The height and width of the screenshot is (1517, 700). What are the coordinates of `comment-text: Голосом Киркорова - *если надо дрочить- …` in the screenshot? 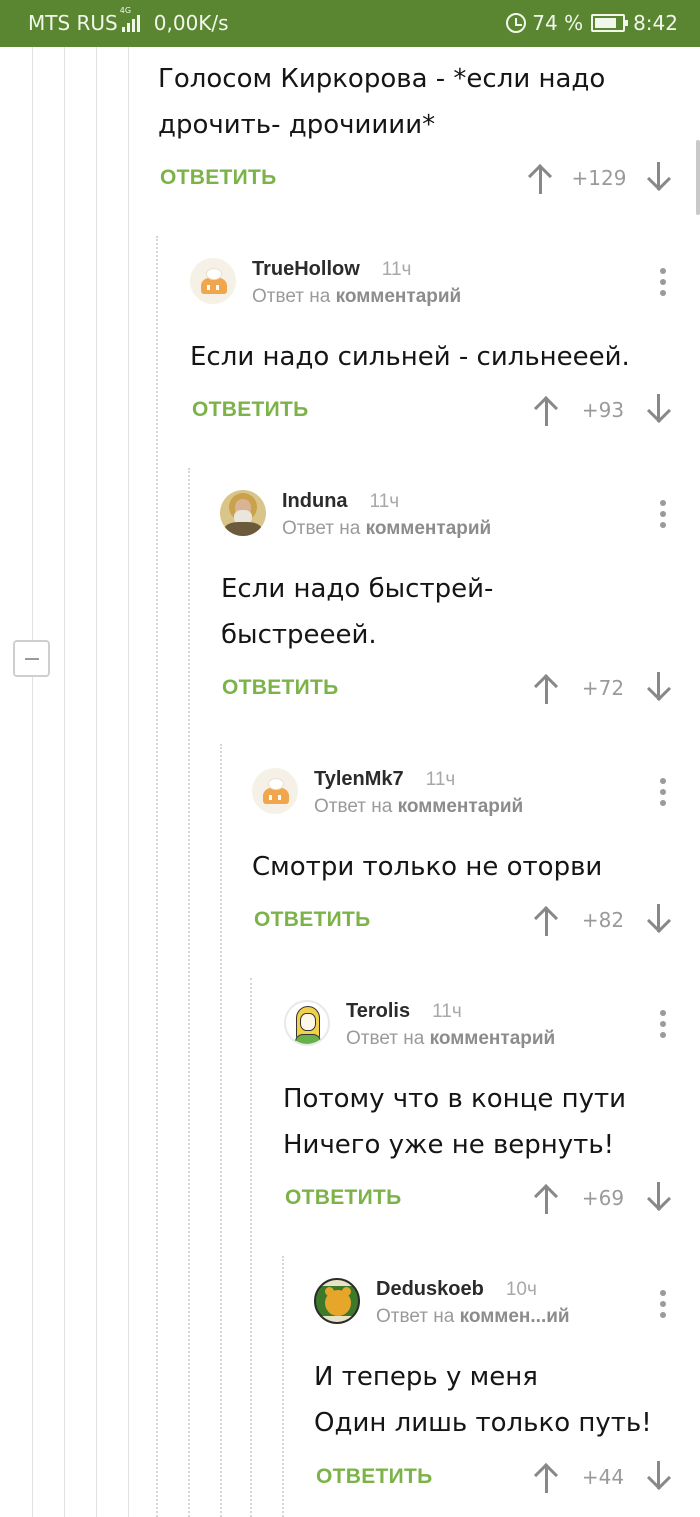 It's located at (382, 102).